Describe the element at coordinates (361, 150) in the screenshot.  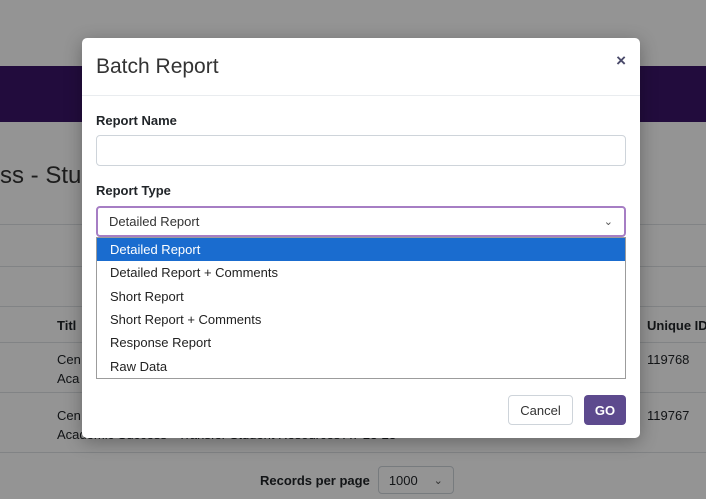
I see `report-name-input` at that location.